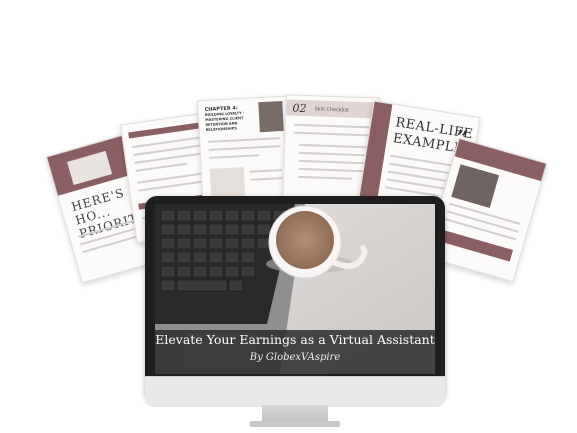 The width and height of the screenshot is (577, 433). I want to click on woman-photo, so click(271, 116).